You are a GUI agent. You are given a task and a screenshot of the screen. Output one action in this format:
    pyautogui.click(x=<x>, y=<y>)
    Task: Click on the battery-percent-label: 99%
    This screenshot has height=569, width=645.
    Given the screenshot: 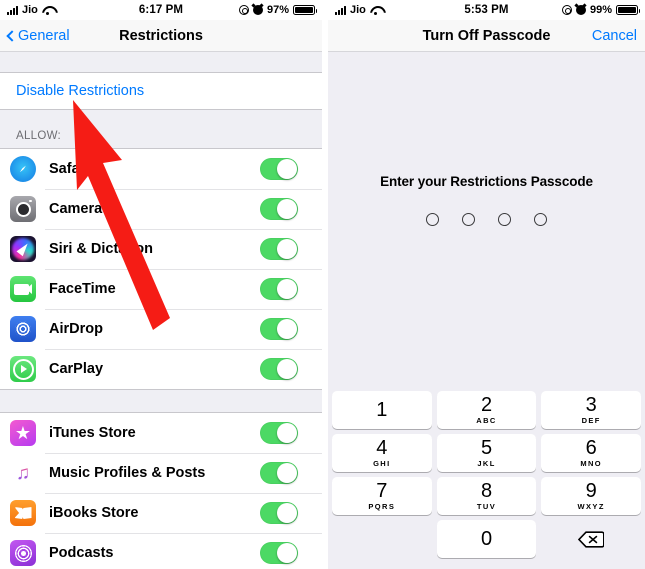 What is the action you would take?
    pyautogui.click(x=600, y=10)
    